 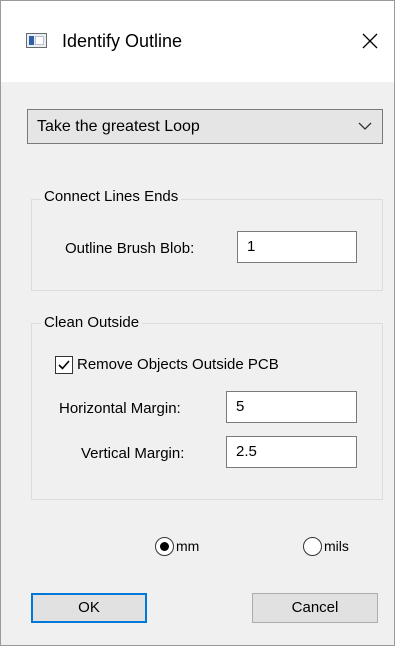 I want to click on remove-objects-checkbox, so click(x=64, y=365).